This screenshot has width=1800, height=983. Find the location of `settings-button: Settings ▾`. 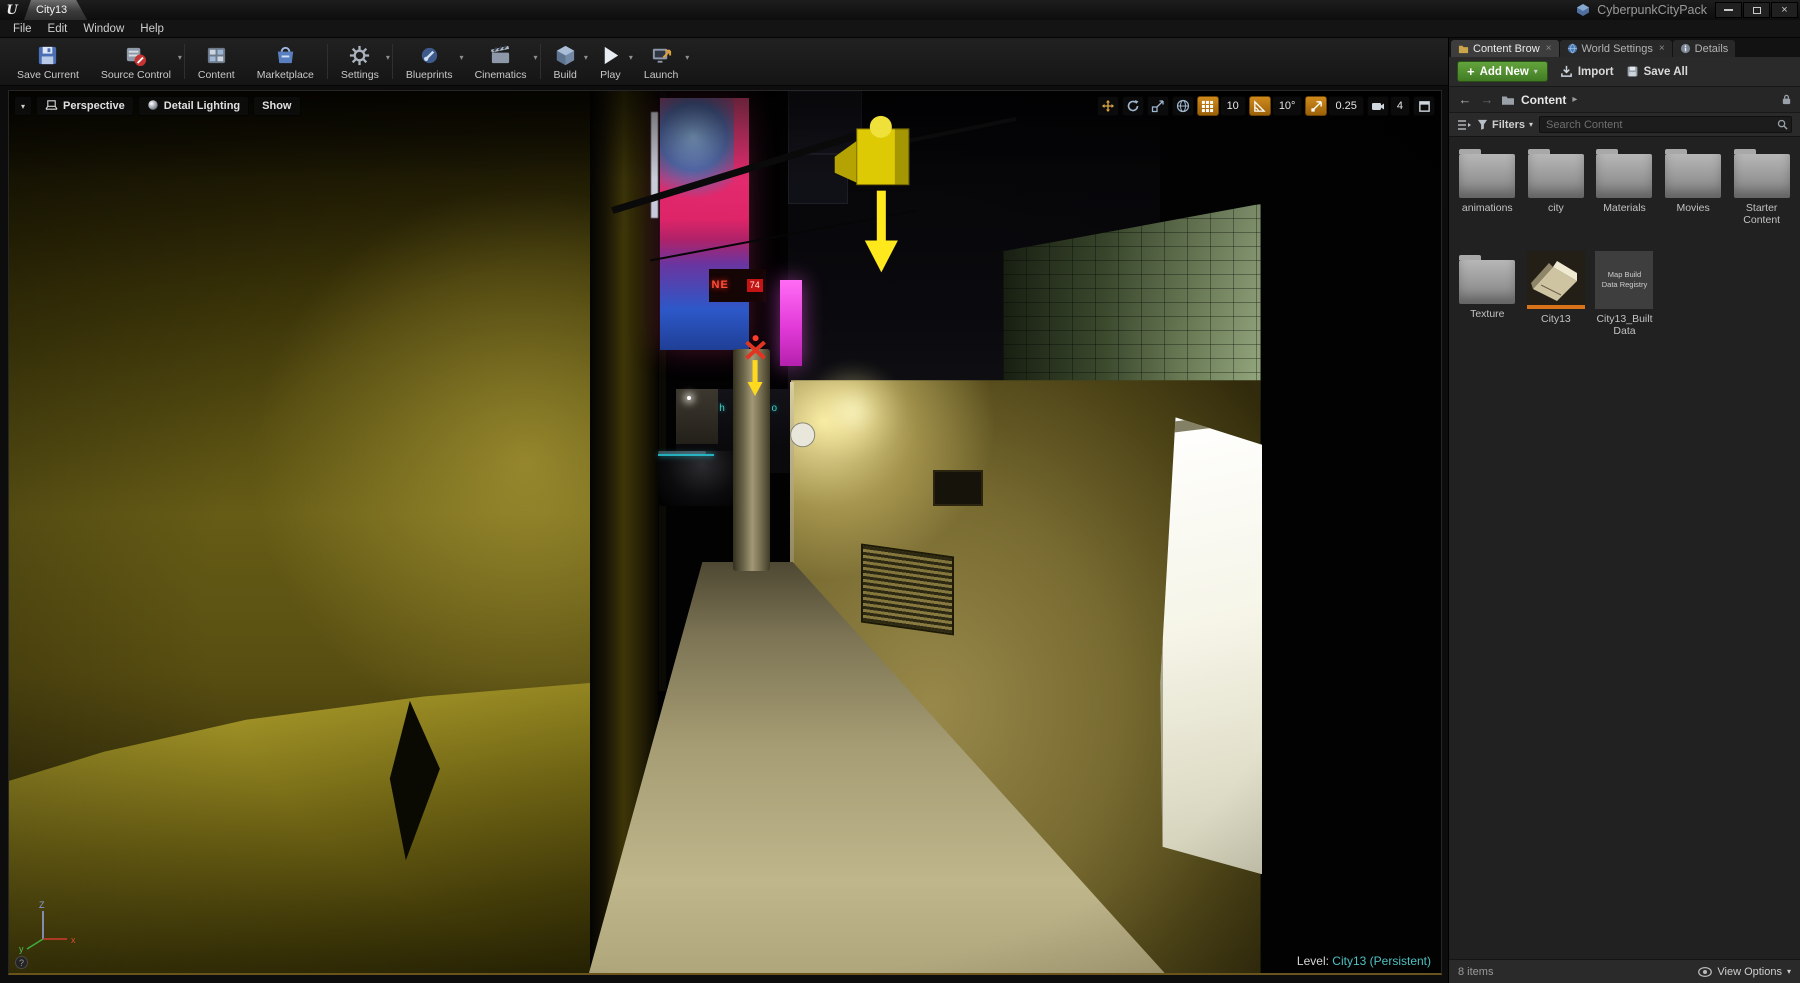

settings-button: Settings ▾ is located at coordinates (360, 61).